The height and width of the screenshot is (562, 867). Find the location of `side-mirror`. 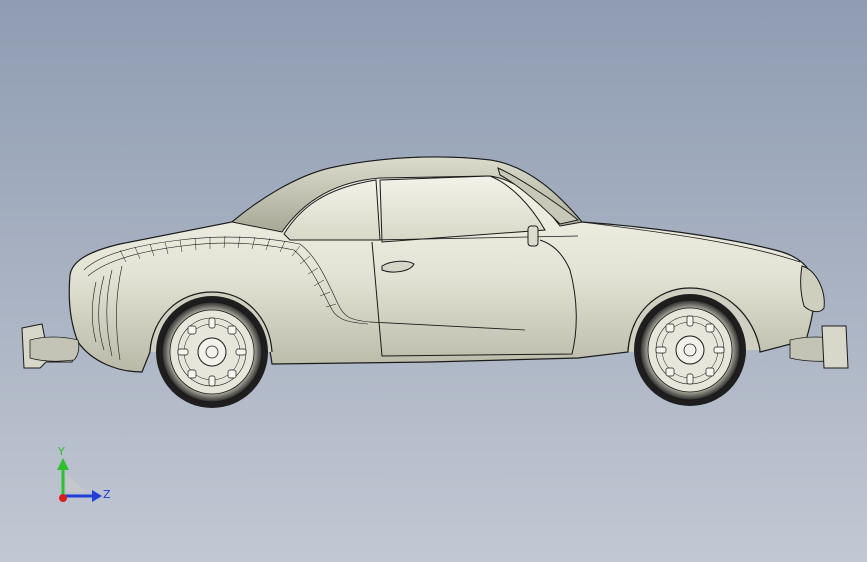

side-mirror is located at coordinates (533, 236).